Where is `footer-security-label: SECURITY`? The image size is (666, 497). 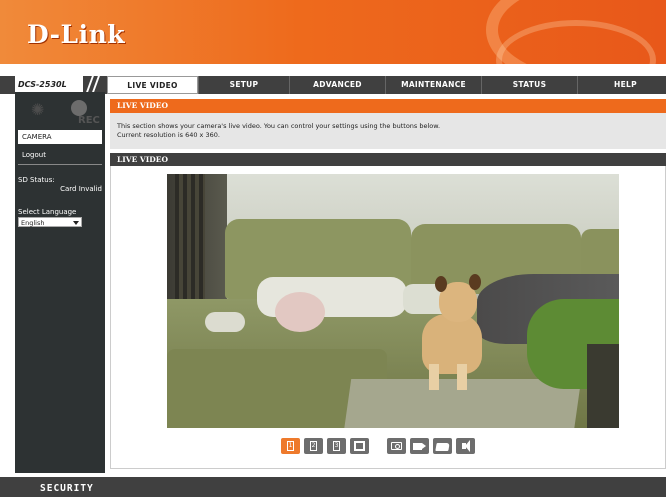
footer-security-label: SECURITY is located at coordinates (67, 488).